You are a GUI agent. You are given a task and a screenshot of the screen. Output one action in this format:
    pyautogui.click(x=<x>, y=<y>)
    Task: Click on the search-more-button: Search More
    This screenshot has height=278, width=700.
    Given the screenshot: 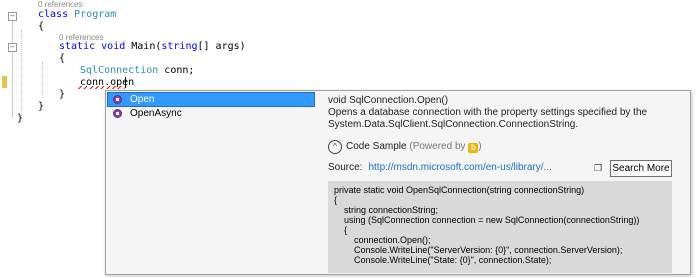 What is the action you would take?
    pyautogui.click(x=641, y=168)
    